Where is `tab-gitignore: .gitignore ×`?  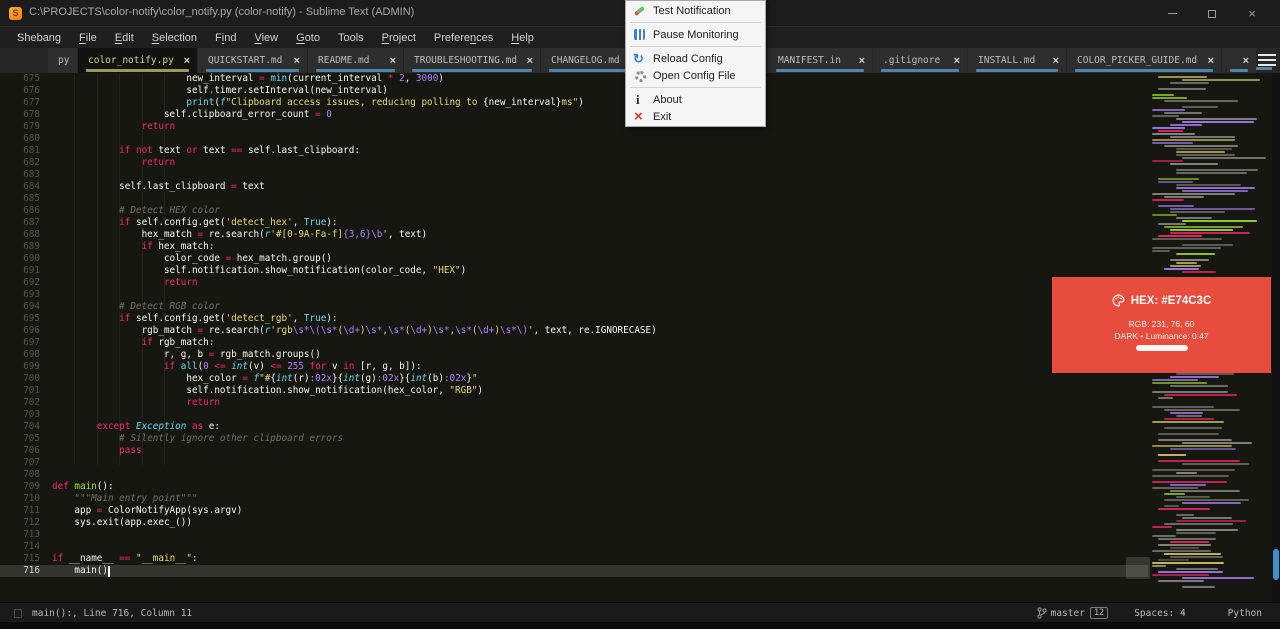 tab-gitignore: .gitignore × is located at coordinates (920, 60).